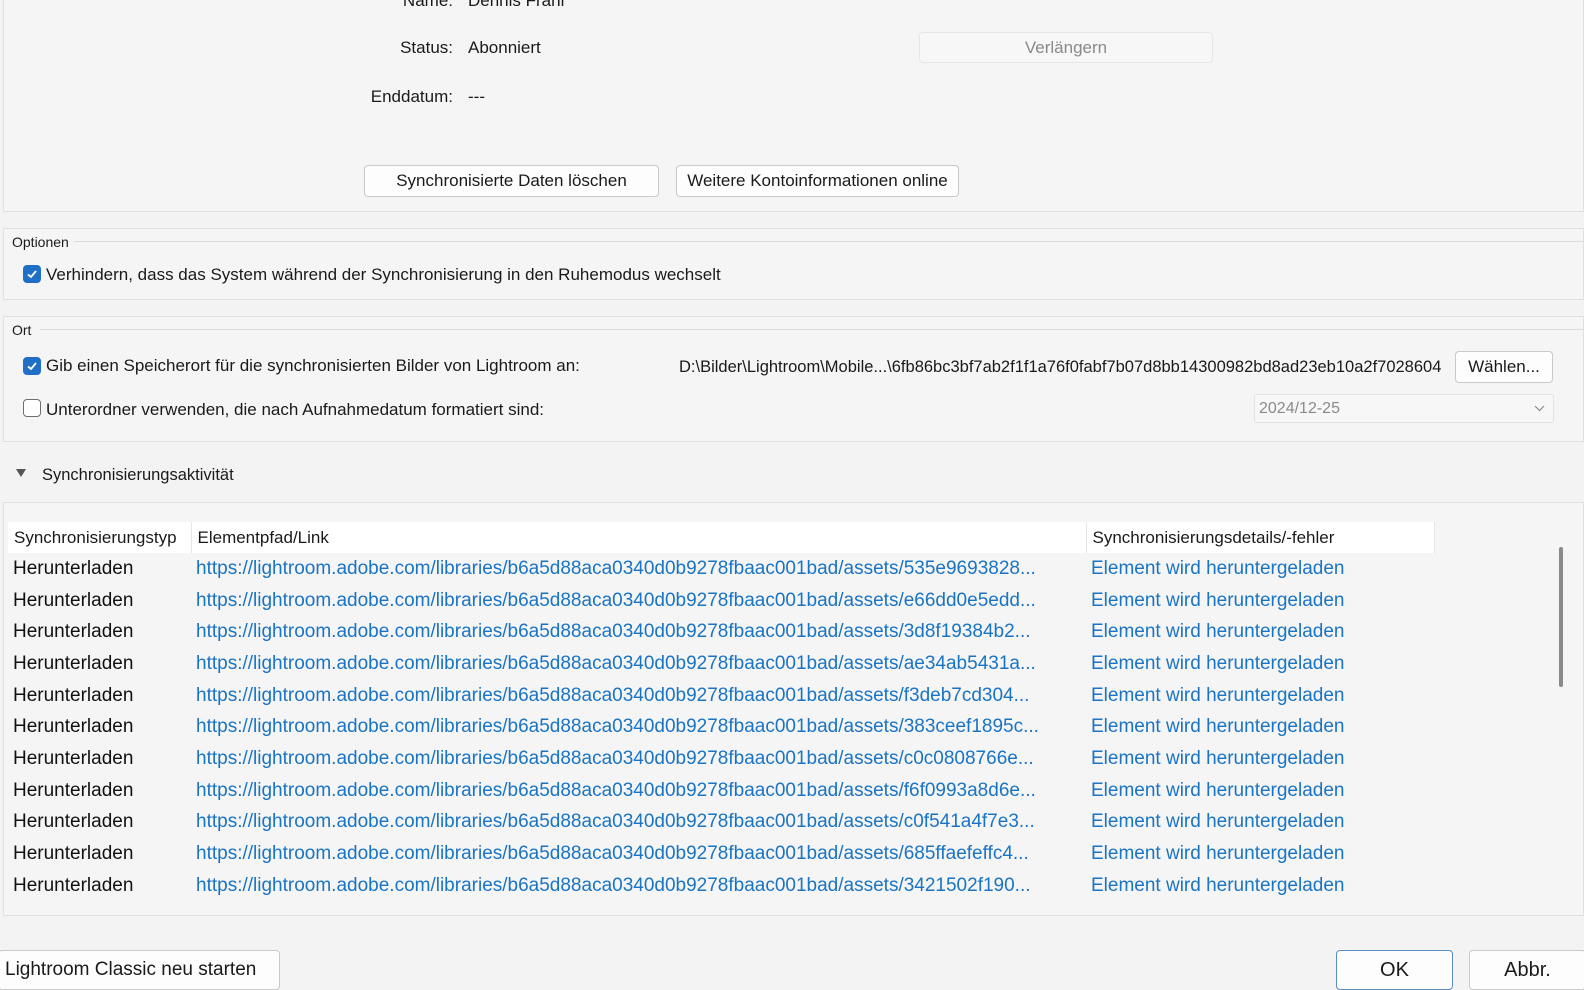 The width and height of the screenshot is (1584, 990). Describe the element at coordinates (1066, 47) in the screenshot. I see `renew-button: Verlängern` at that location.